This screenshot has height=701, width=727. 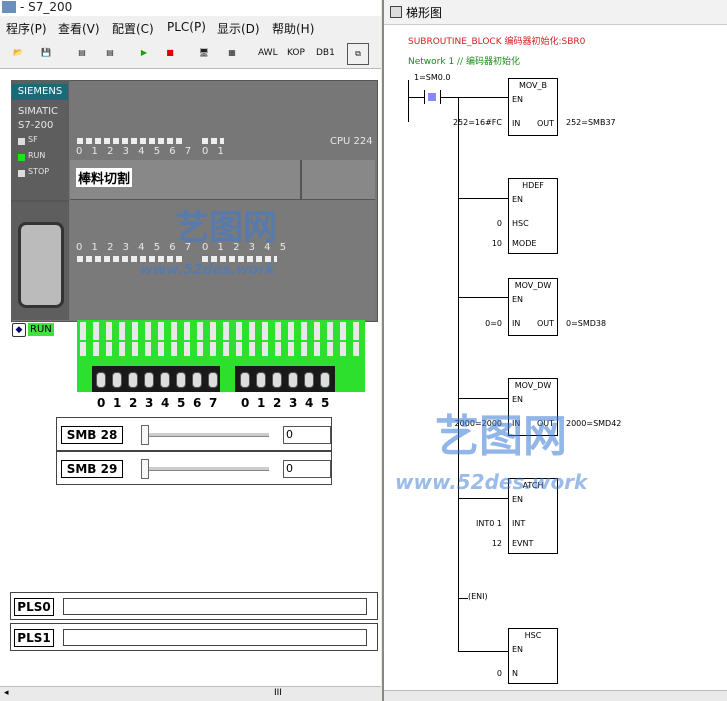 What do you see at coordinates (591, 122) in the screenshot?
I see `operand-out: 252=SMB37` at bounding box center [591, 122].